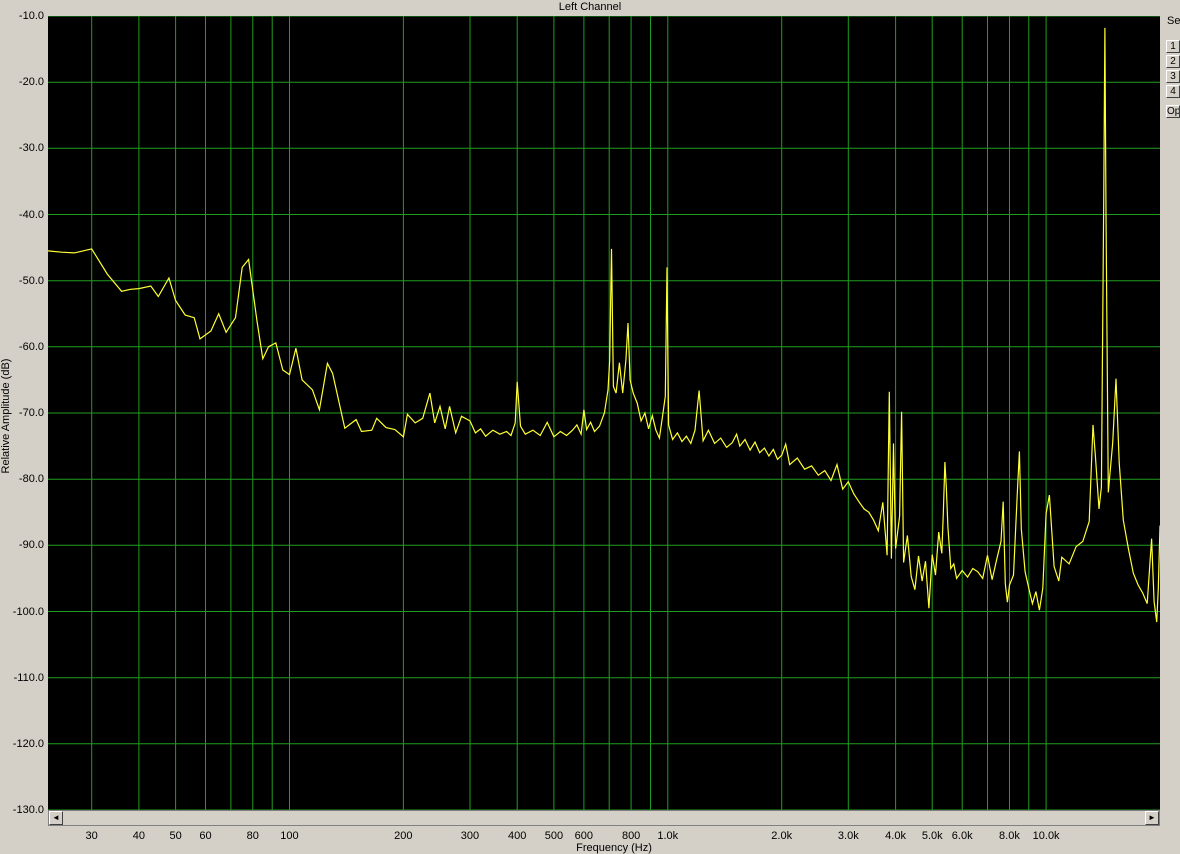  Describe the element at coordinates (28, 611) in the screenshot. I see `y-tick-label: -100.0` at that location.